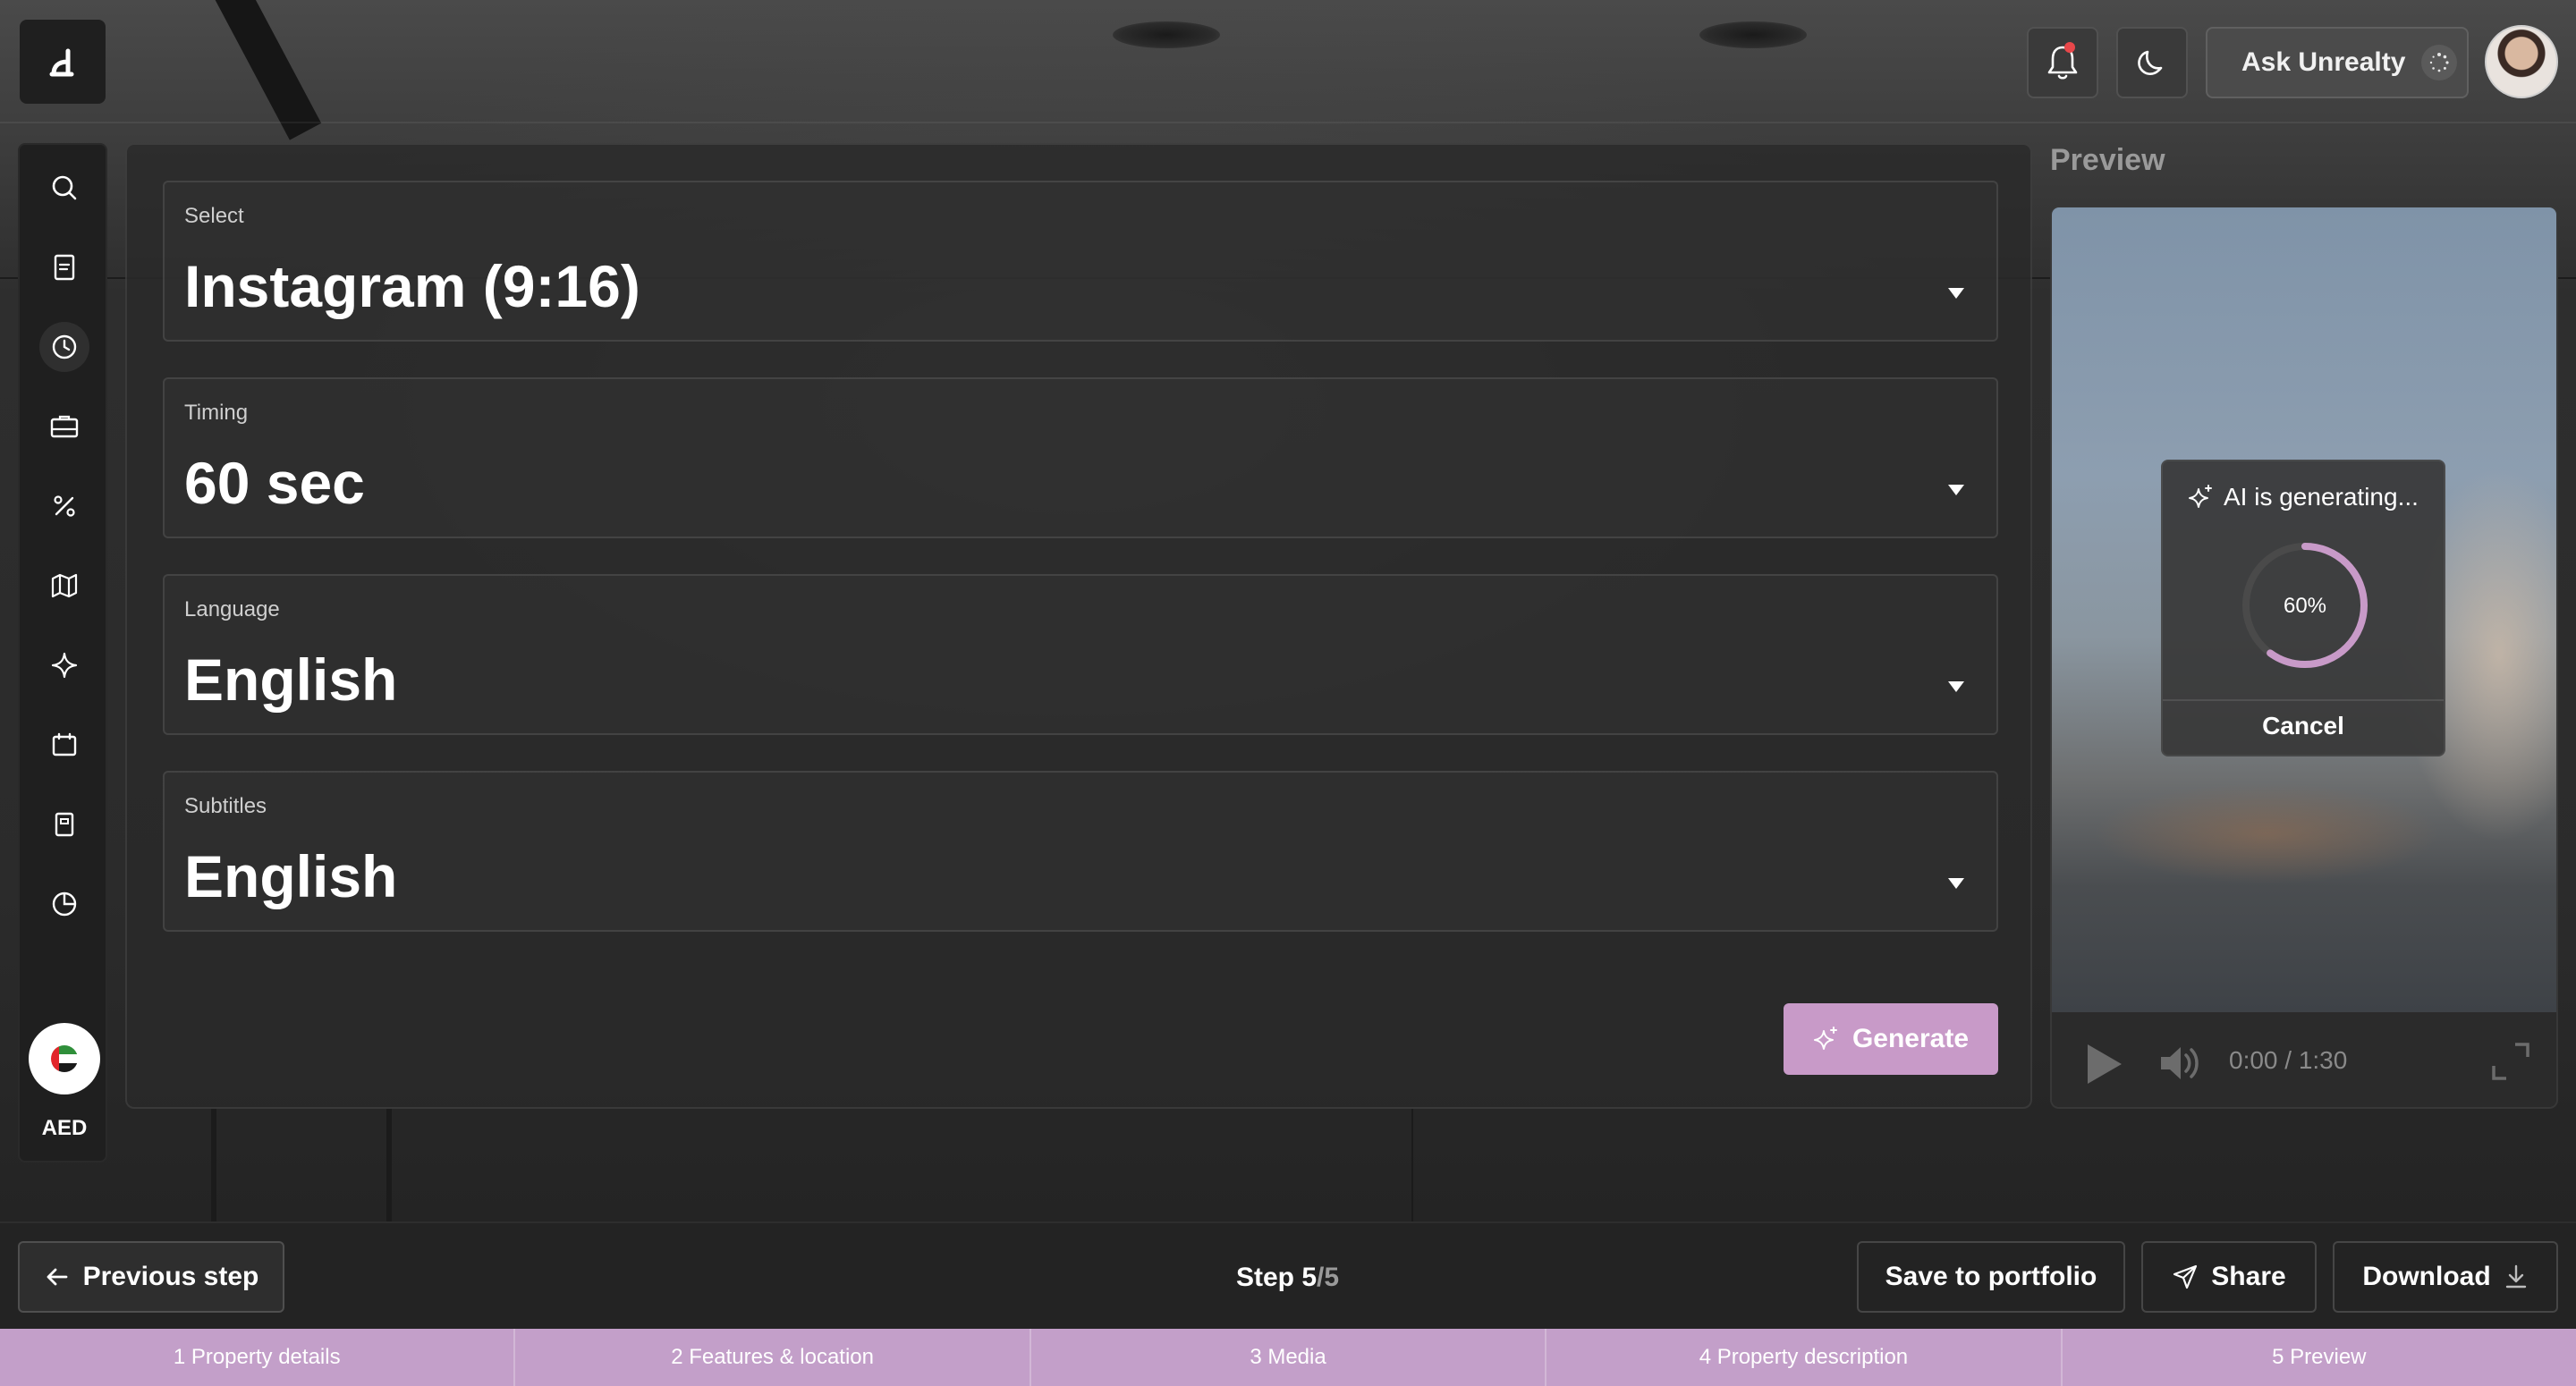  Describe the element at coordinates (170, 1276) in the screenshot. I see `previous-step-label: Previous step` at that location.